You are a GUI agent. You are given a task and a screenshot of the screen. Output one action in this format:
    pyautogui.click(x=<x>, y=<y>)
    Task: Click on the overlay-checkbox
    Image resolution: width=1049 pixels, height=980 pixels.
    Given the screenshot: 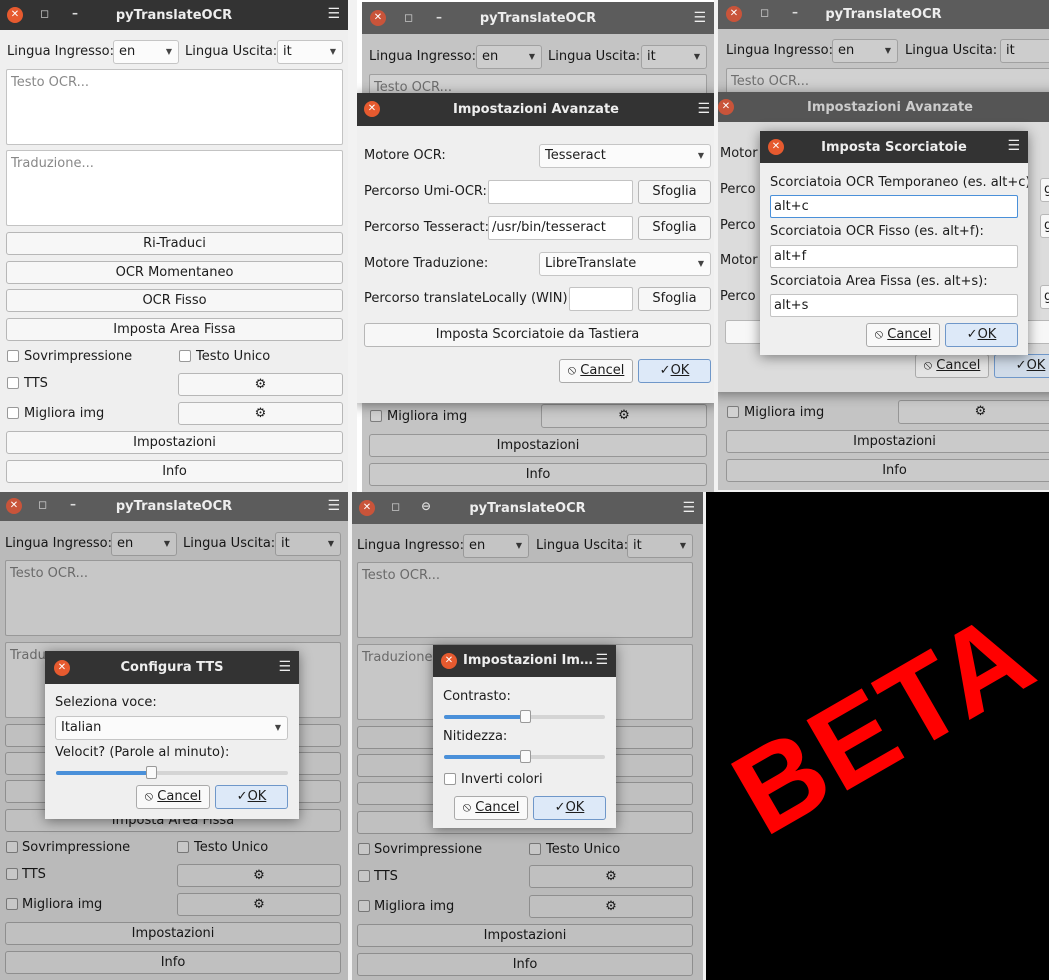 What is the action you would take?
    pyautogui.click(x=13, y=356)
    